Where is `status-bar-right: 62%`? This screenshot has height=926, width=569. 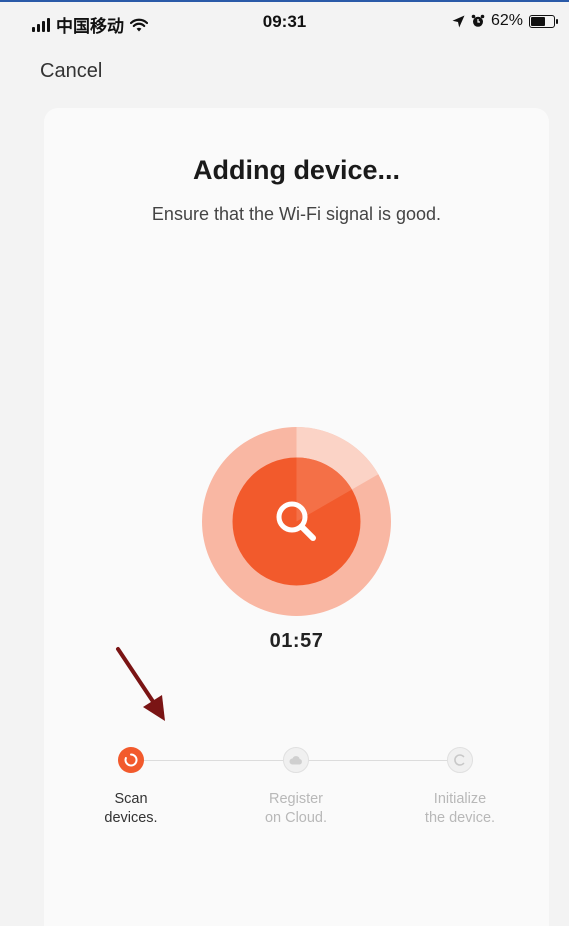
status-bar-right: 62% is located at coordinates (505, 21).